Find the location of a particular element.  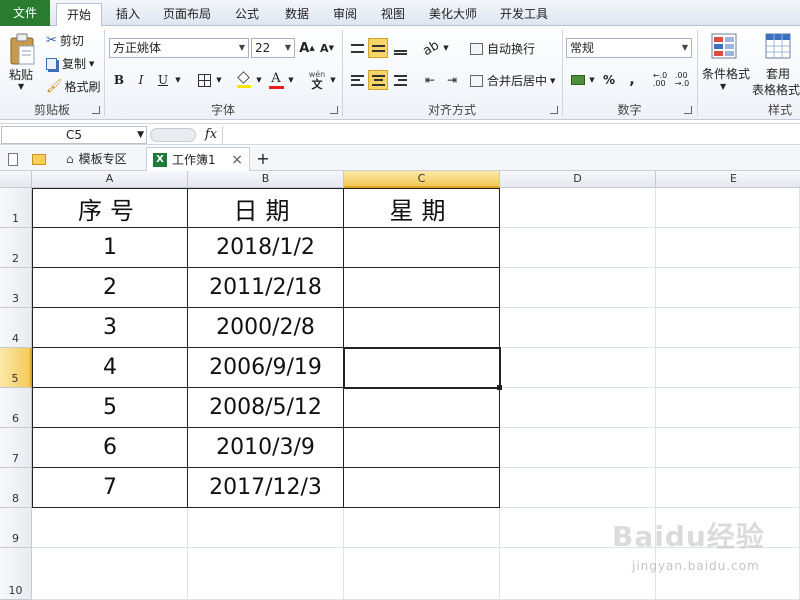

conditional-format-label: 条件格式 is located at coordinates (726, 73).